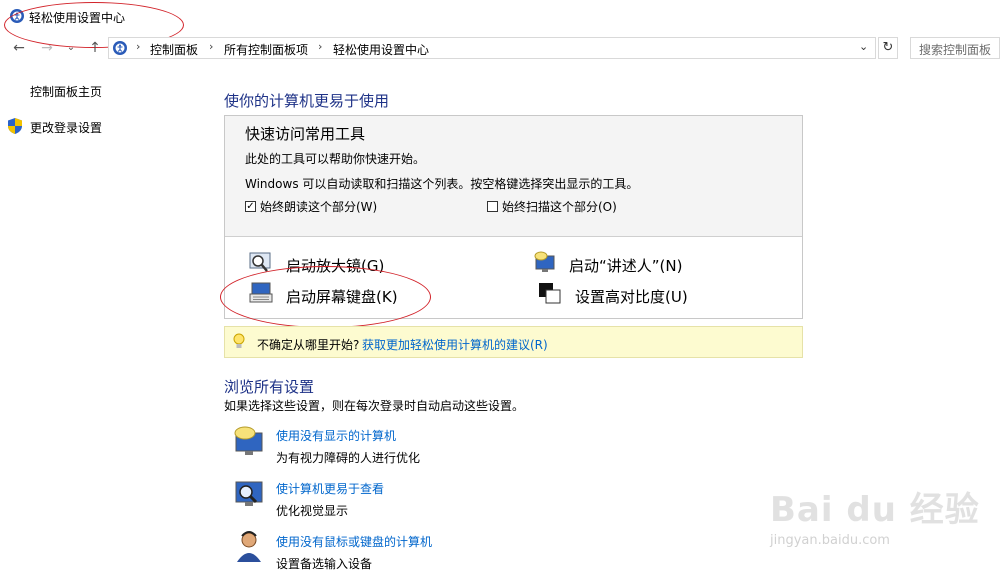 This screenshot has width=1000, height=579. I want to click on browse-item-description: 优化视觉显示, so click(312, 511).